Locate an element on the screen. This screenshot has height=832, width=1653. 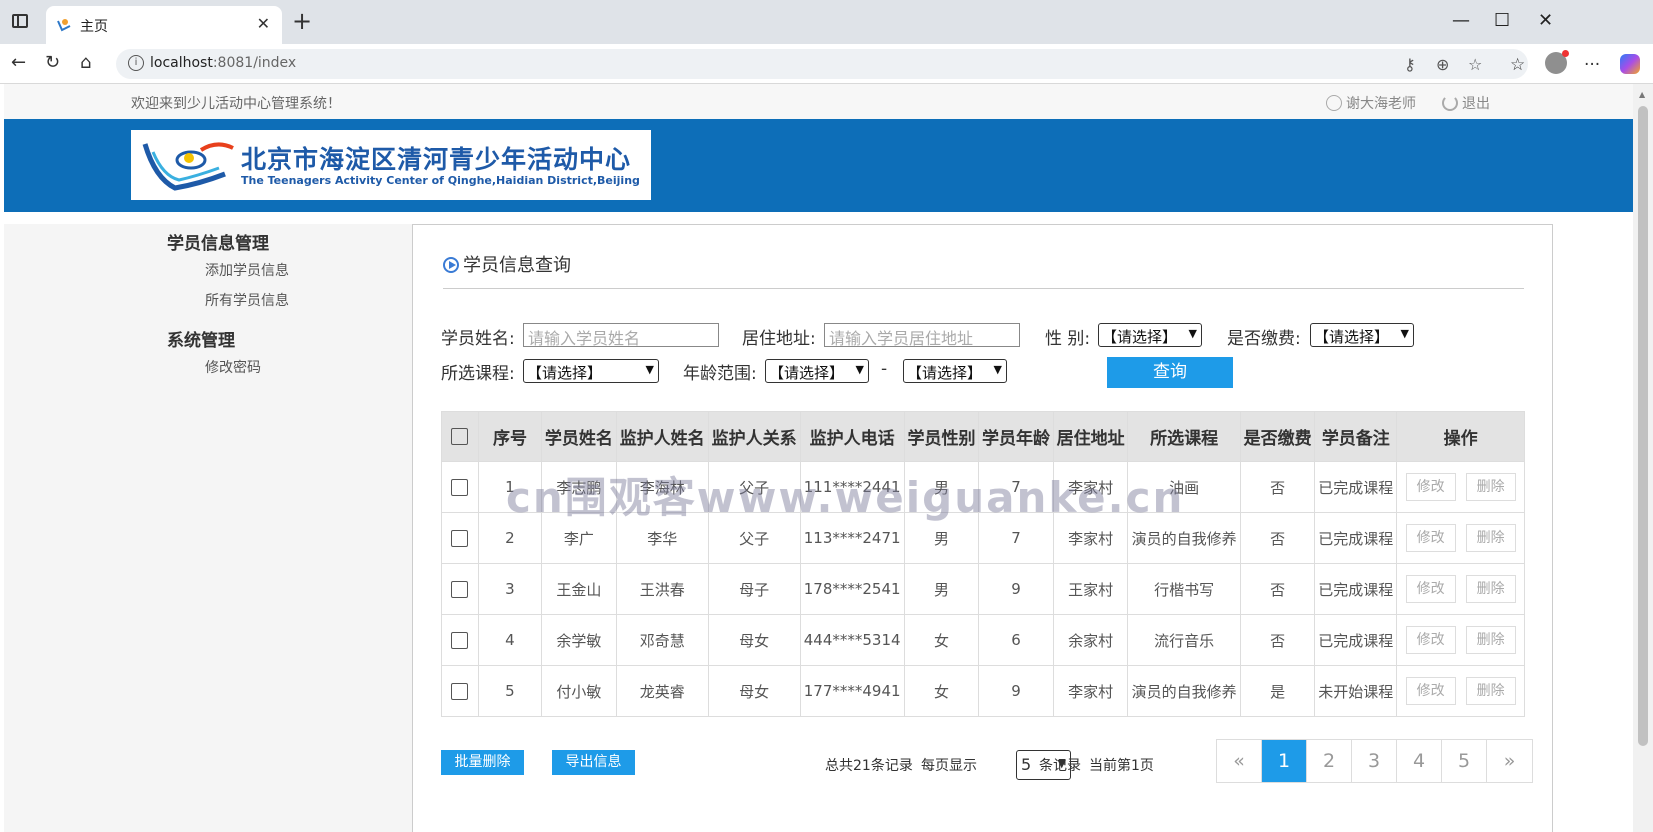
page-scrollbar: ▲ is located at coordinates (1643, 458).